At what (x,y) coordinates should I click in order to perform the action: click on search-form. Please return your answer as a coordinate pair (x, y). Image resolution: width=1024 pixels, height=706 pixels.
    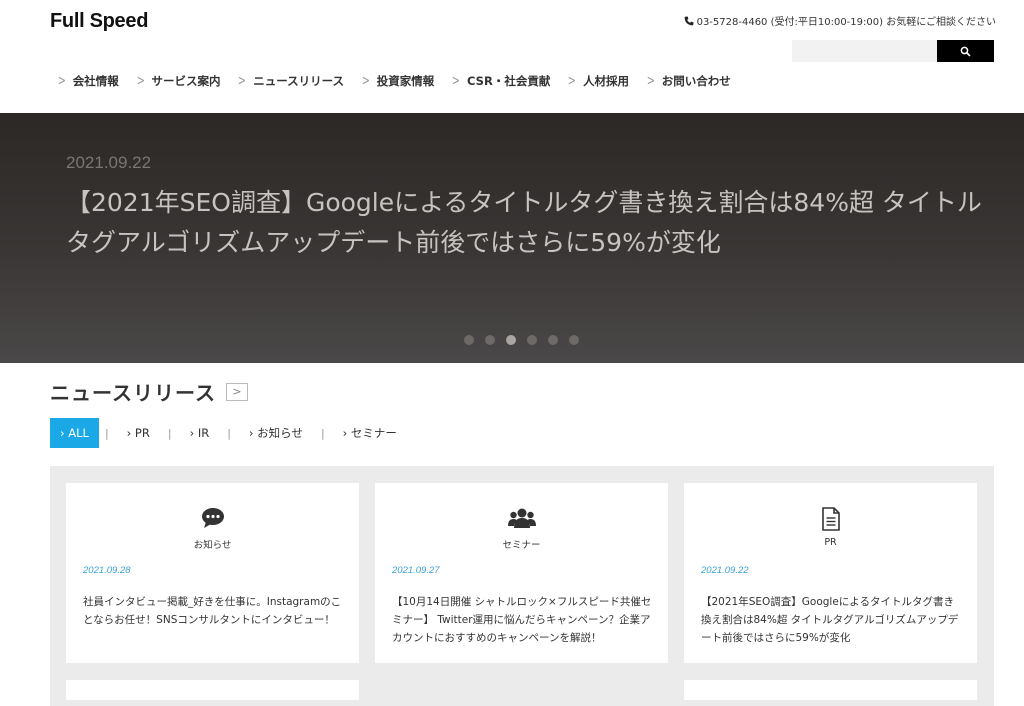
    Looking at the image, I should click on (893, 51).